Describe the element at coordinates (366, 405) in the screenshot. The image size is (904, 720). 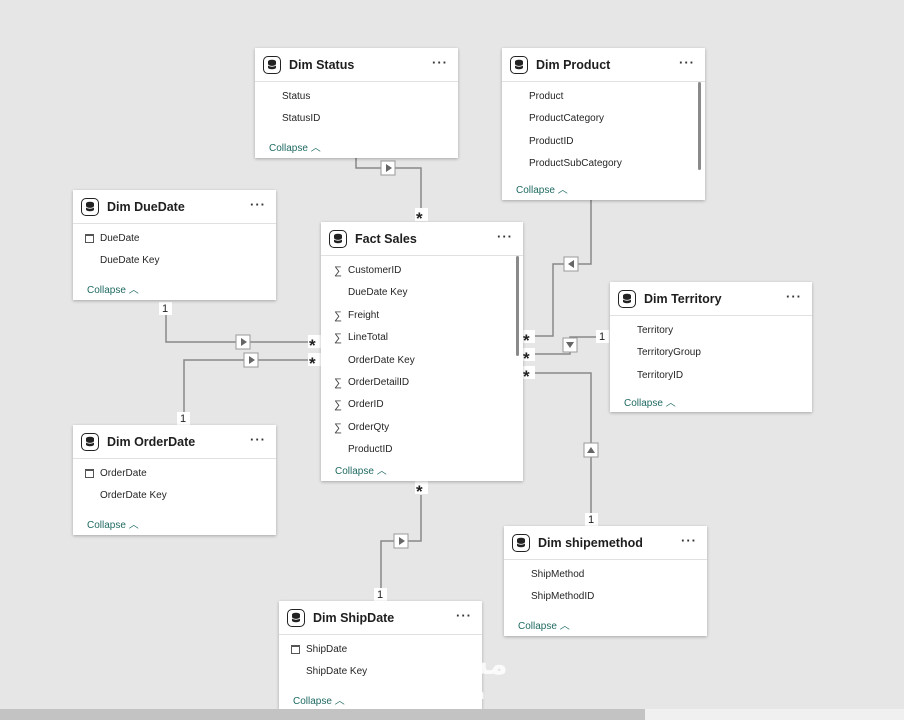
I see `field-name: OrderID` at that location.